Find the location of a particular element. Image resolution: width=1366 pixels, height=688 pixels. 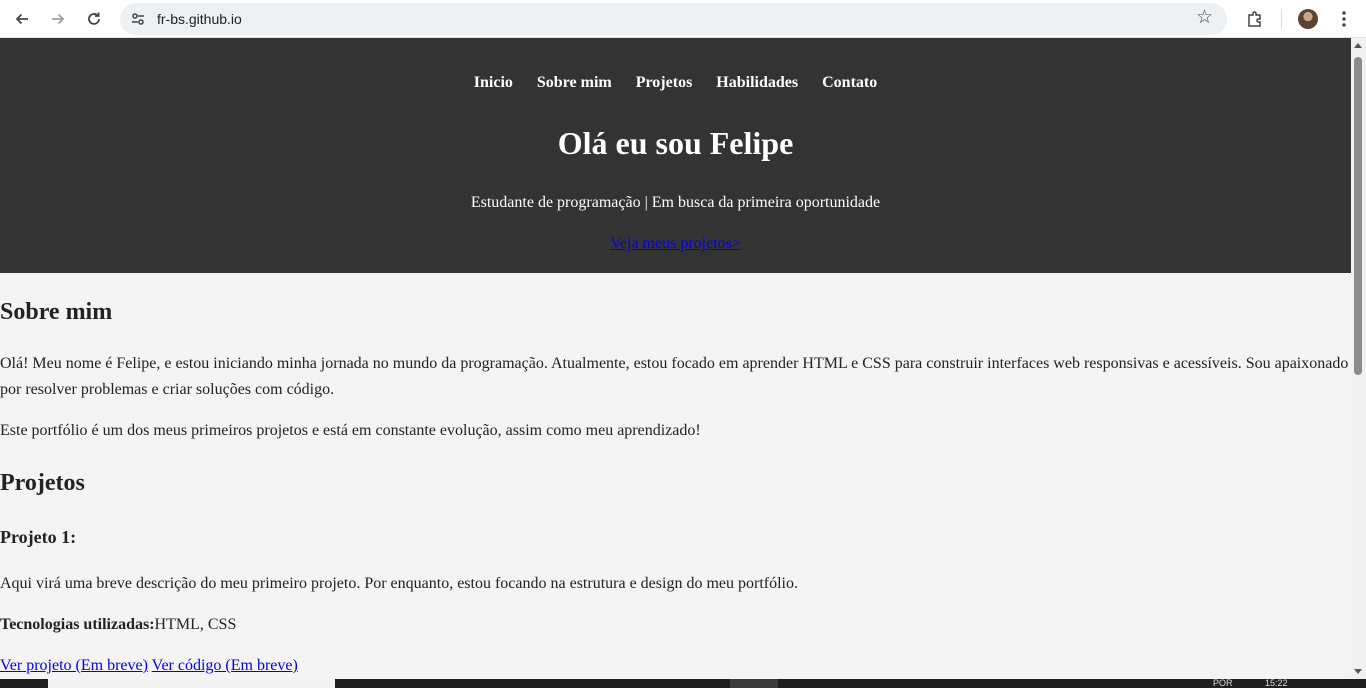

about-heading: Sobre mim is located at coordinates (56, 312).